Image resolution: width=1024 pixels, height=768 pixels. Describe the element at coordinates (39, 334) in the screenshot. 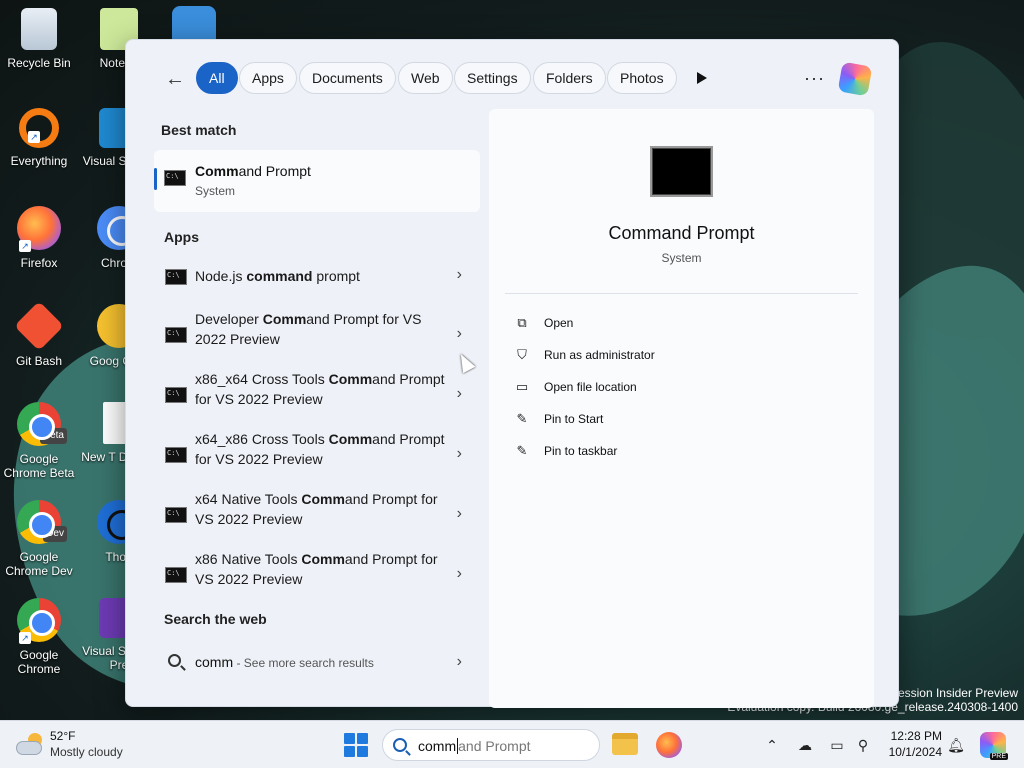

I see `desktop-icon-git-bash: Git Bash` at that location.